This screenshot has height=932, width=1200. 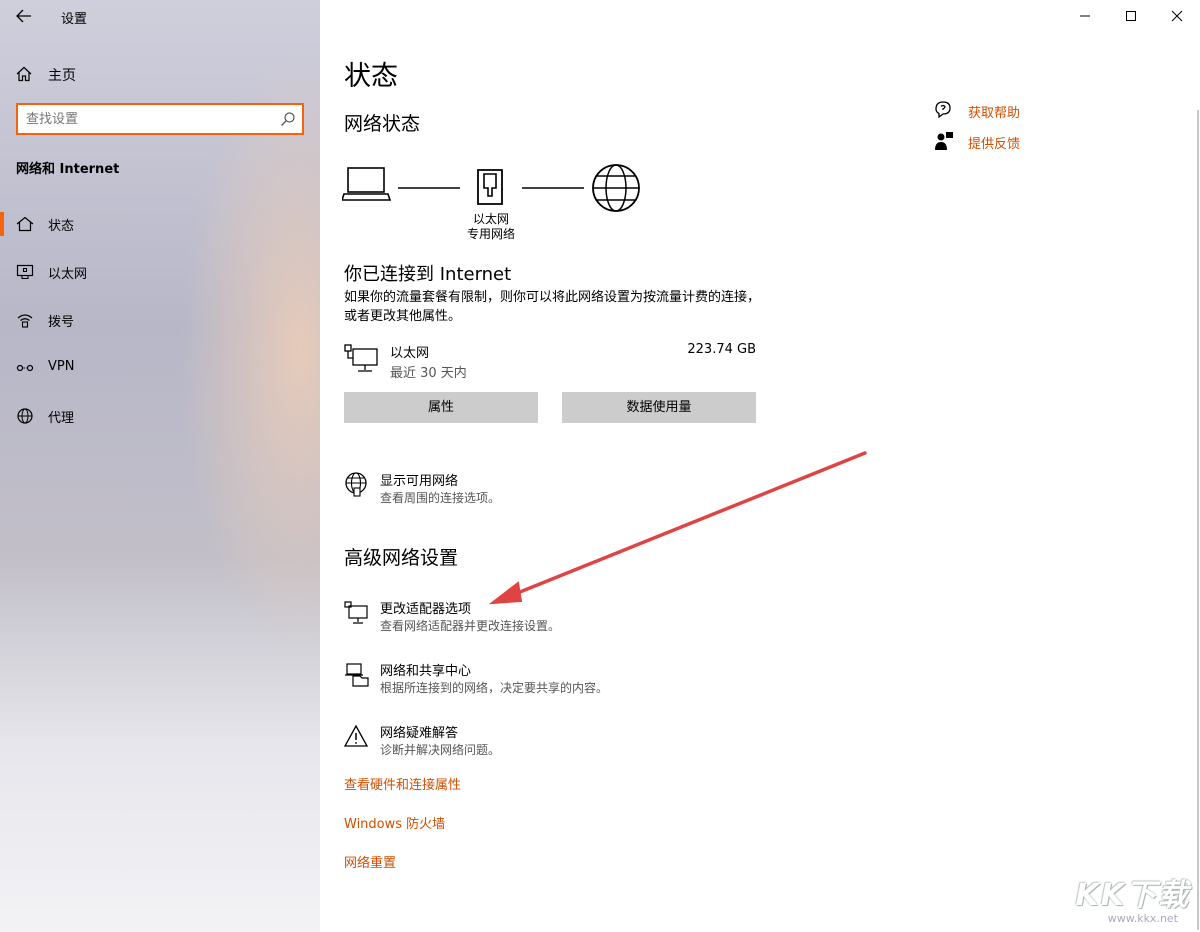 What do you see at coordinates (2, 224) in the screenshot?
I see `active-indicator` at bounding box center [2, 224].